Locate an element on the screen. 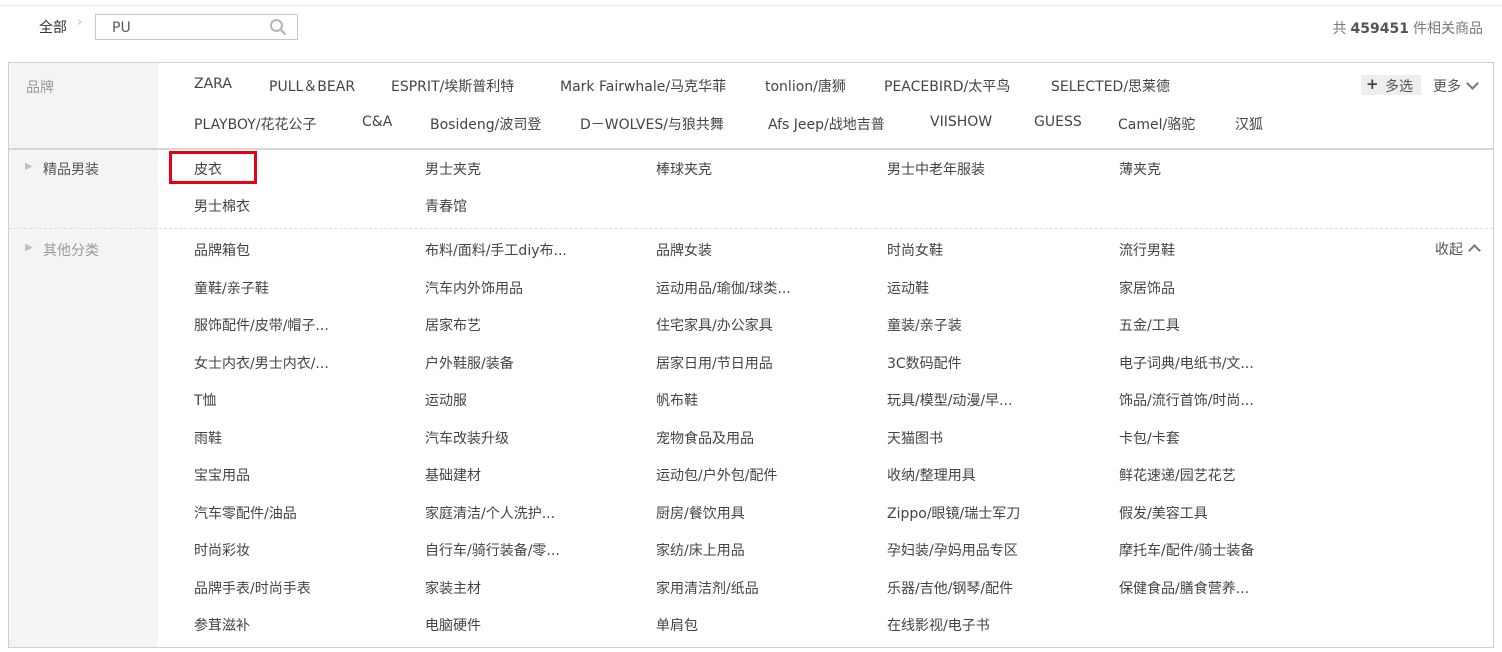 The height and width of the screenshot is (652, 1502). brand-item: 汉狐 is located at coordinates (1249, 124).